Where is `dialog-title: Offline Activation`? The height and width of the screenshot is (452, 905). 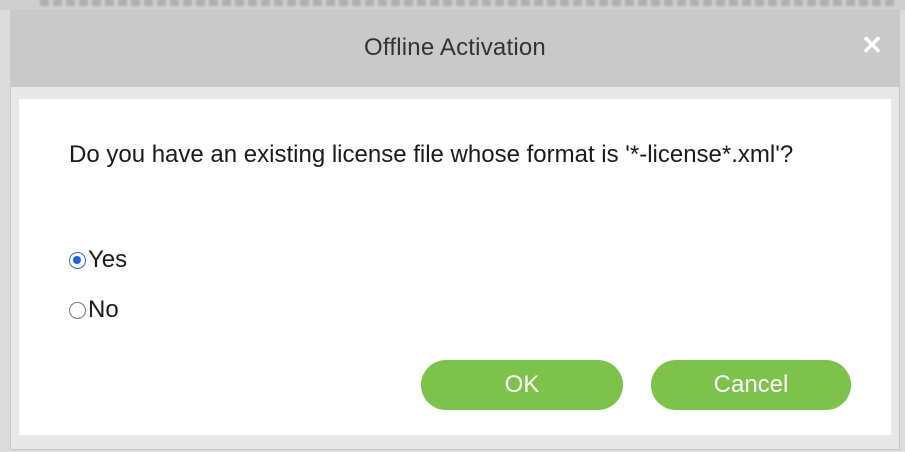 dialog-title: Offline Activation is located at coordinates (455, 47).